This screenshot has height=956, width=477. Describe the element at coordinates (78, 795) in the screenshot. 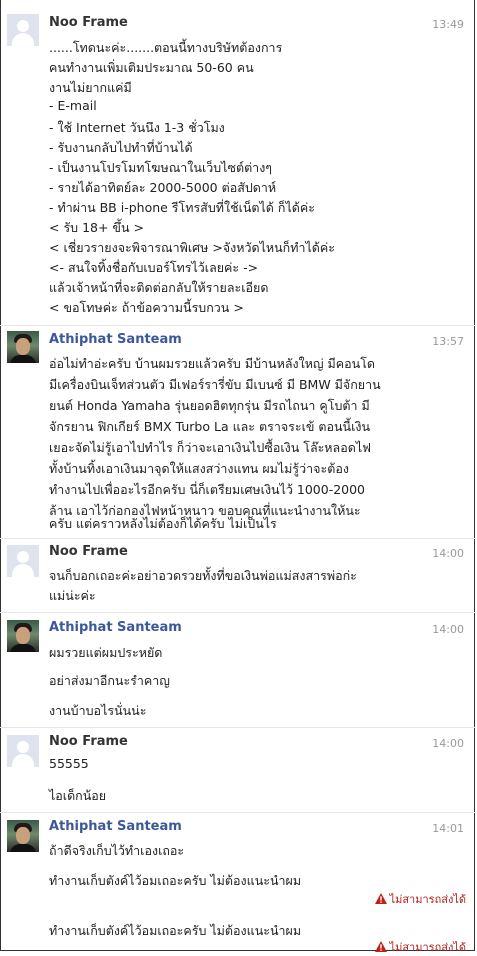

I see `message-line: ไอเด็กน้อย` at that location.